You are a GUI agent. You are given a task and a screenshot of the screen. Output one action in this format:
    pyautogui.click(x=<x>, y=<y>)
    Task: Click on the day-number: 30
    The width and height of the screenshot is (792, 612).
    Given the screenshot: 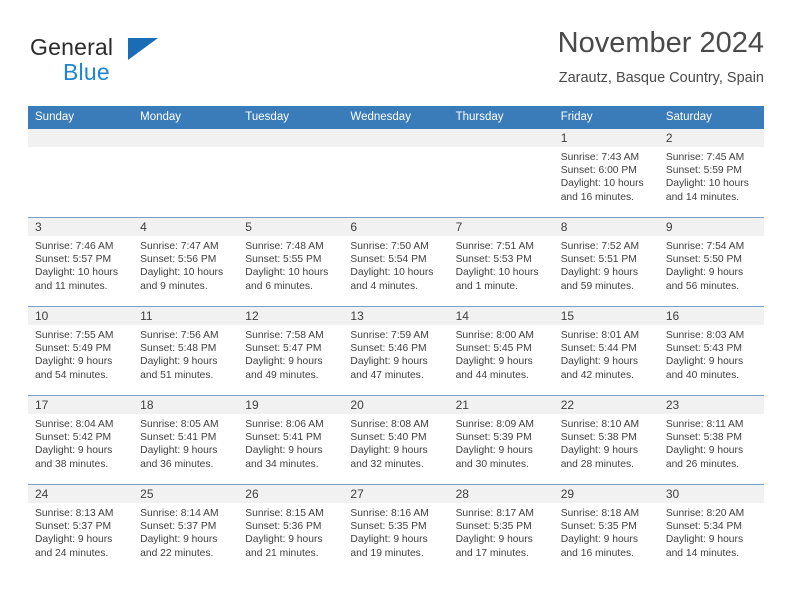 What is the action you would take?
    pyautogui.click(x=711, y=494)
    